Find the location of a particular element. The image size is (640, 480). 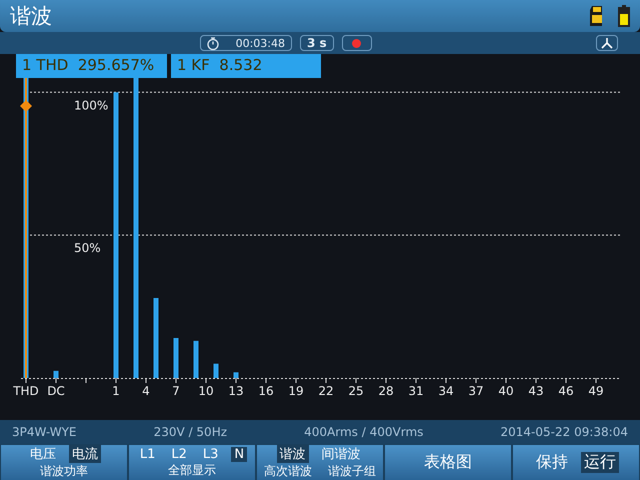

softkey-option: 全部显示 is located at coordinates (192, 470).